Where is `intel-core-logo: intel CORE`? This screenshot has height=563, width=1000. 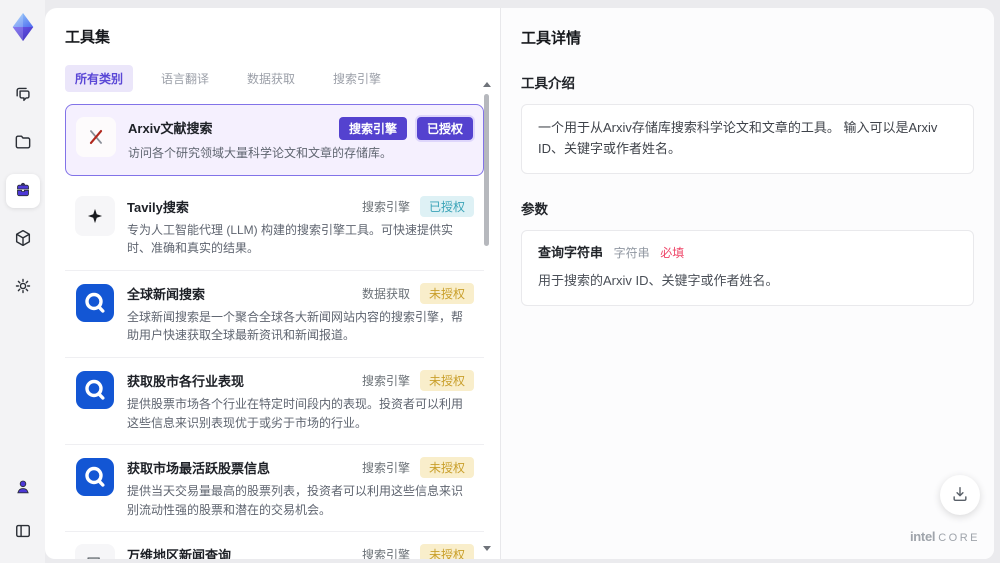
intel-core-logo: intel CORE is located at coordinates (945, 537).